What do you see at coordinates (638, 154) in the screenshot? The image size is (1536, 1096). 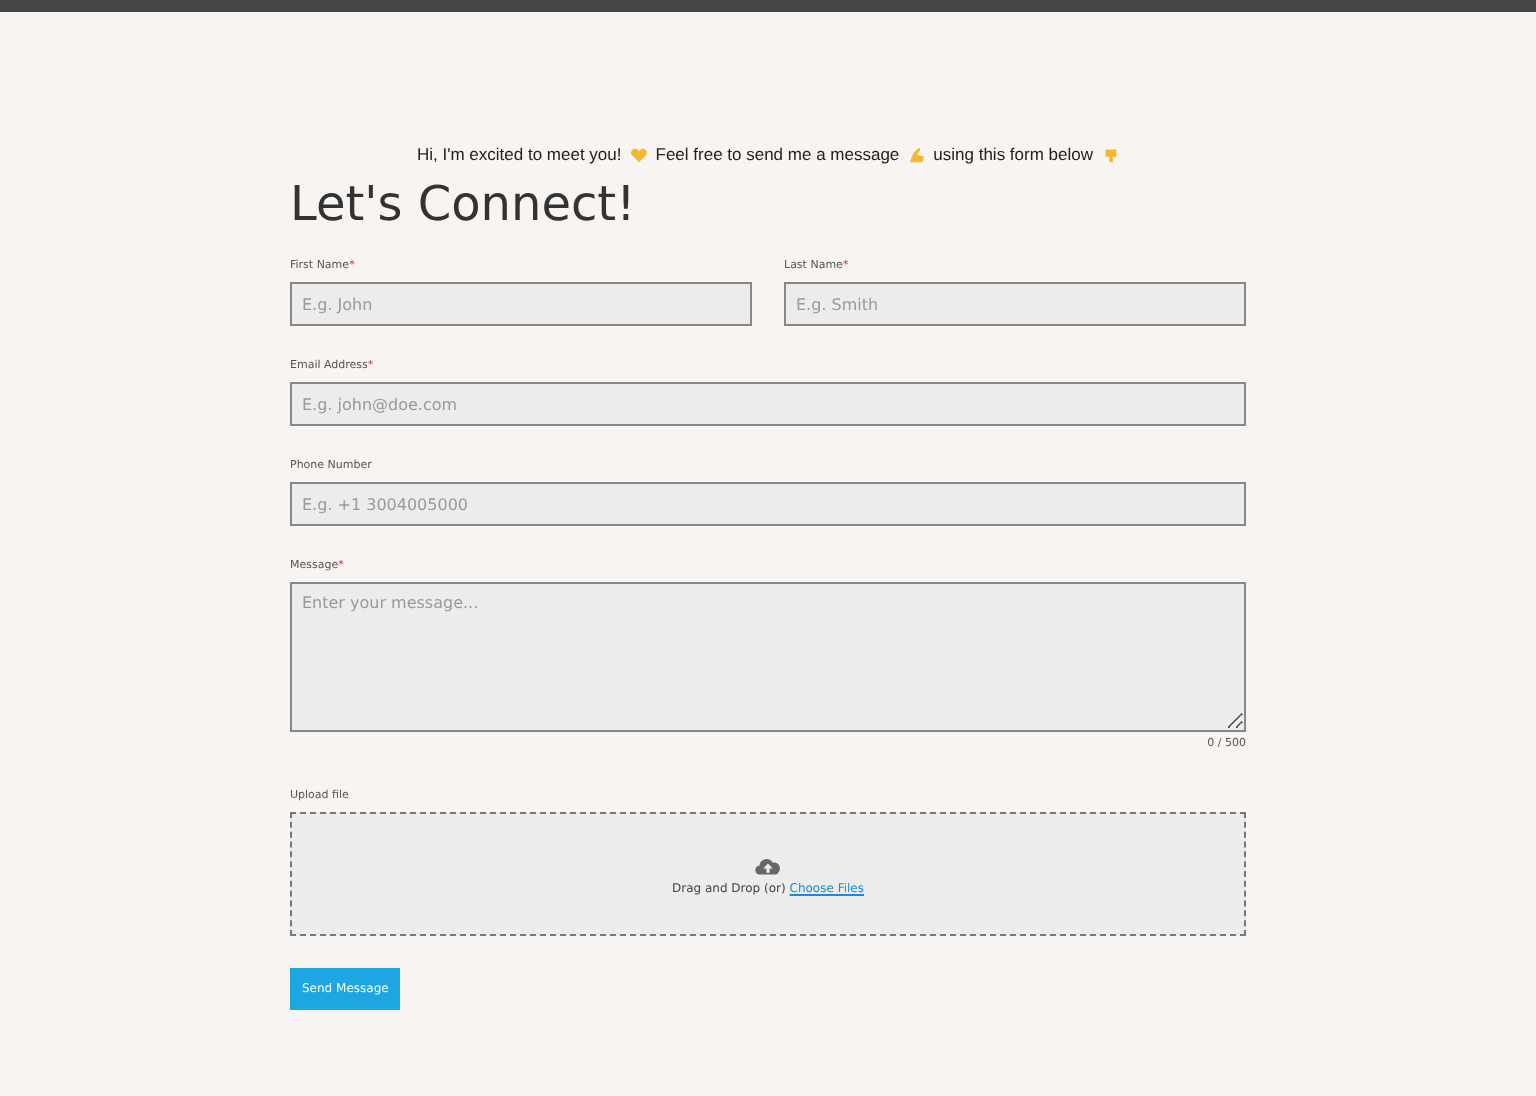 I see `heart-icon` at bounding box center [638, 154].